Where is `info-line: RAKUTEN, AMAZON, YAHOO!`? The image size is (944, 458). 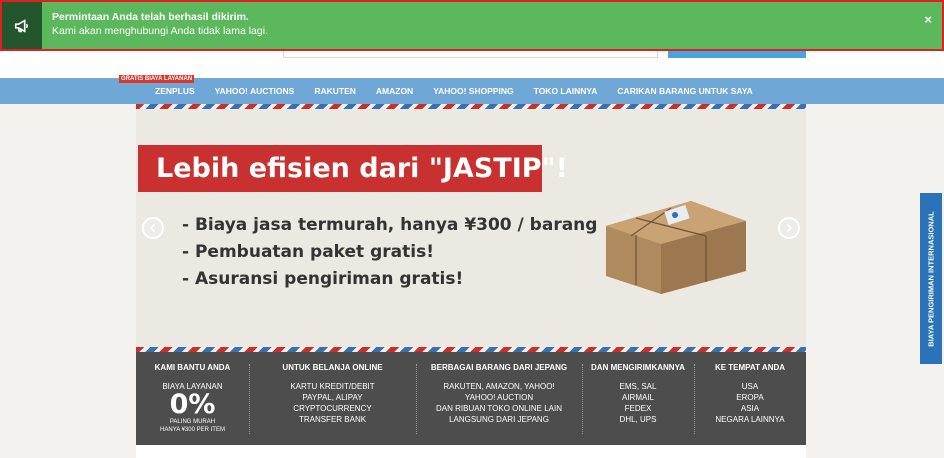
info-line: RAKUTEN, AMAZON, YAHOO! is located at coordinates (499, 386).